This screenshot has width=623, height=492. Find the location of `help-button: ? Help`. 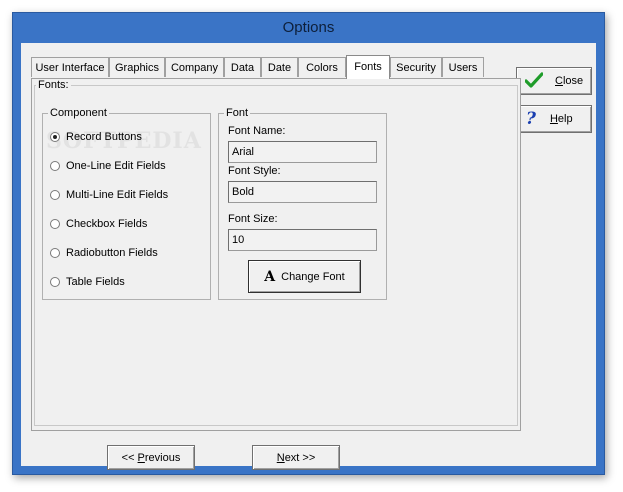

help-button: ? Help is located at coordinates (554, 119).